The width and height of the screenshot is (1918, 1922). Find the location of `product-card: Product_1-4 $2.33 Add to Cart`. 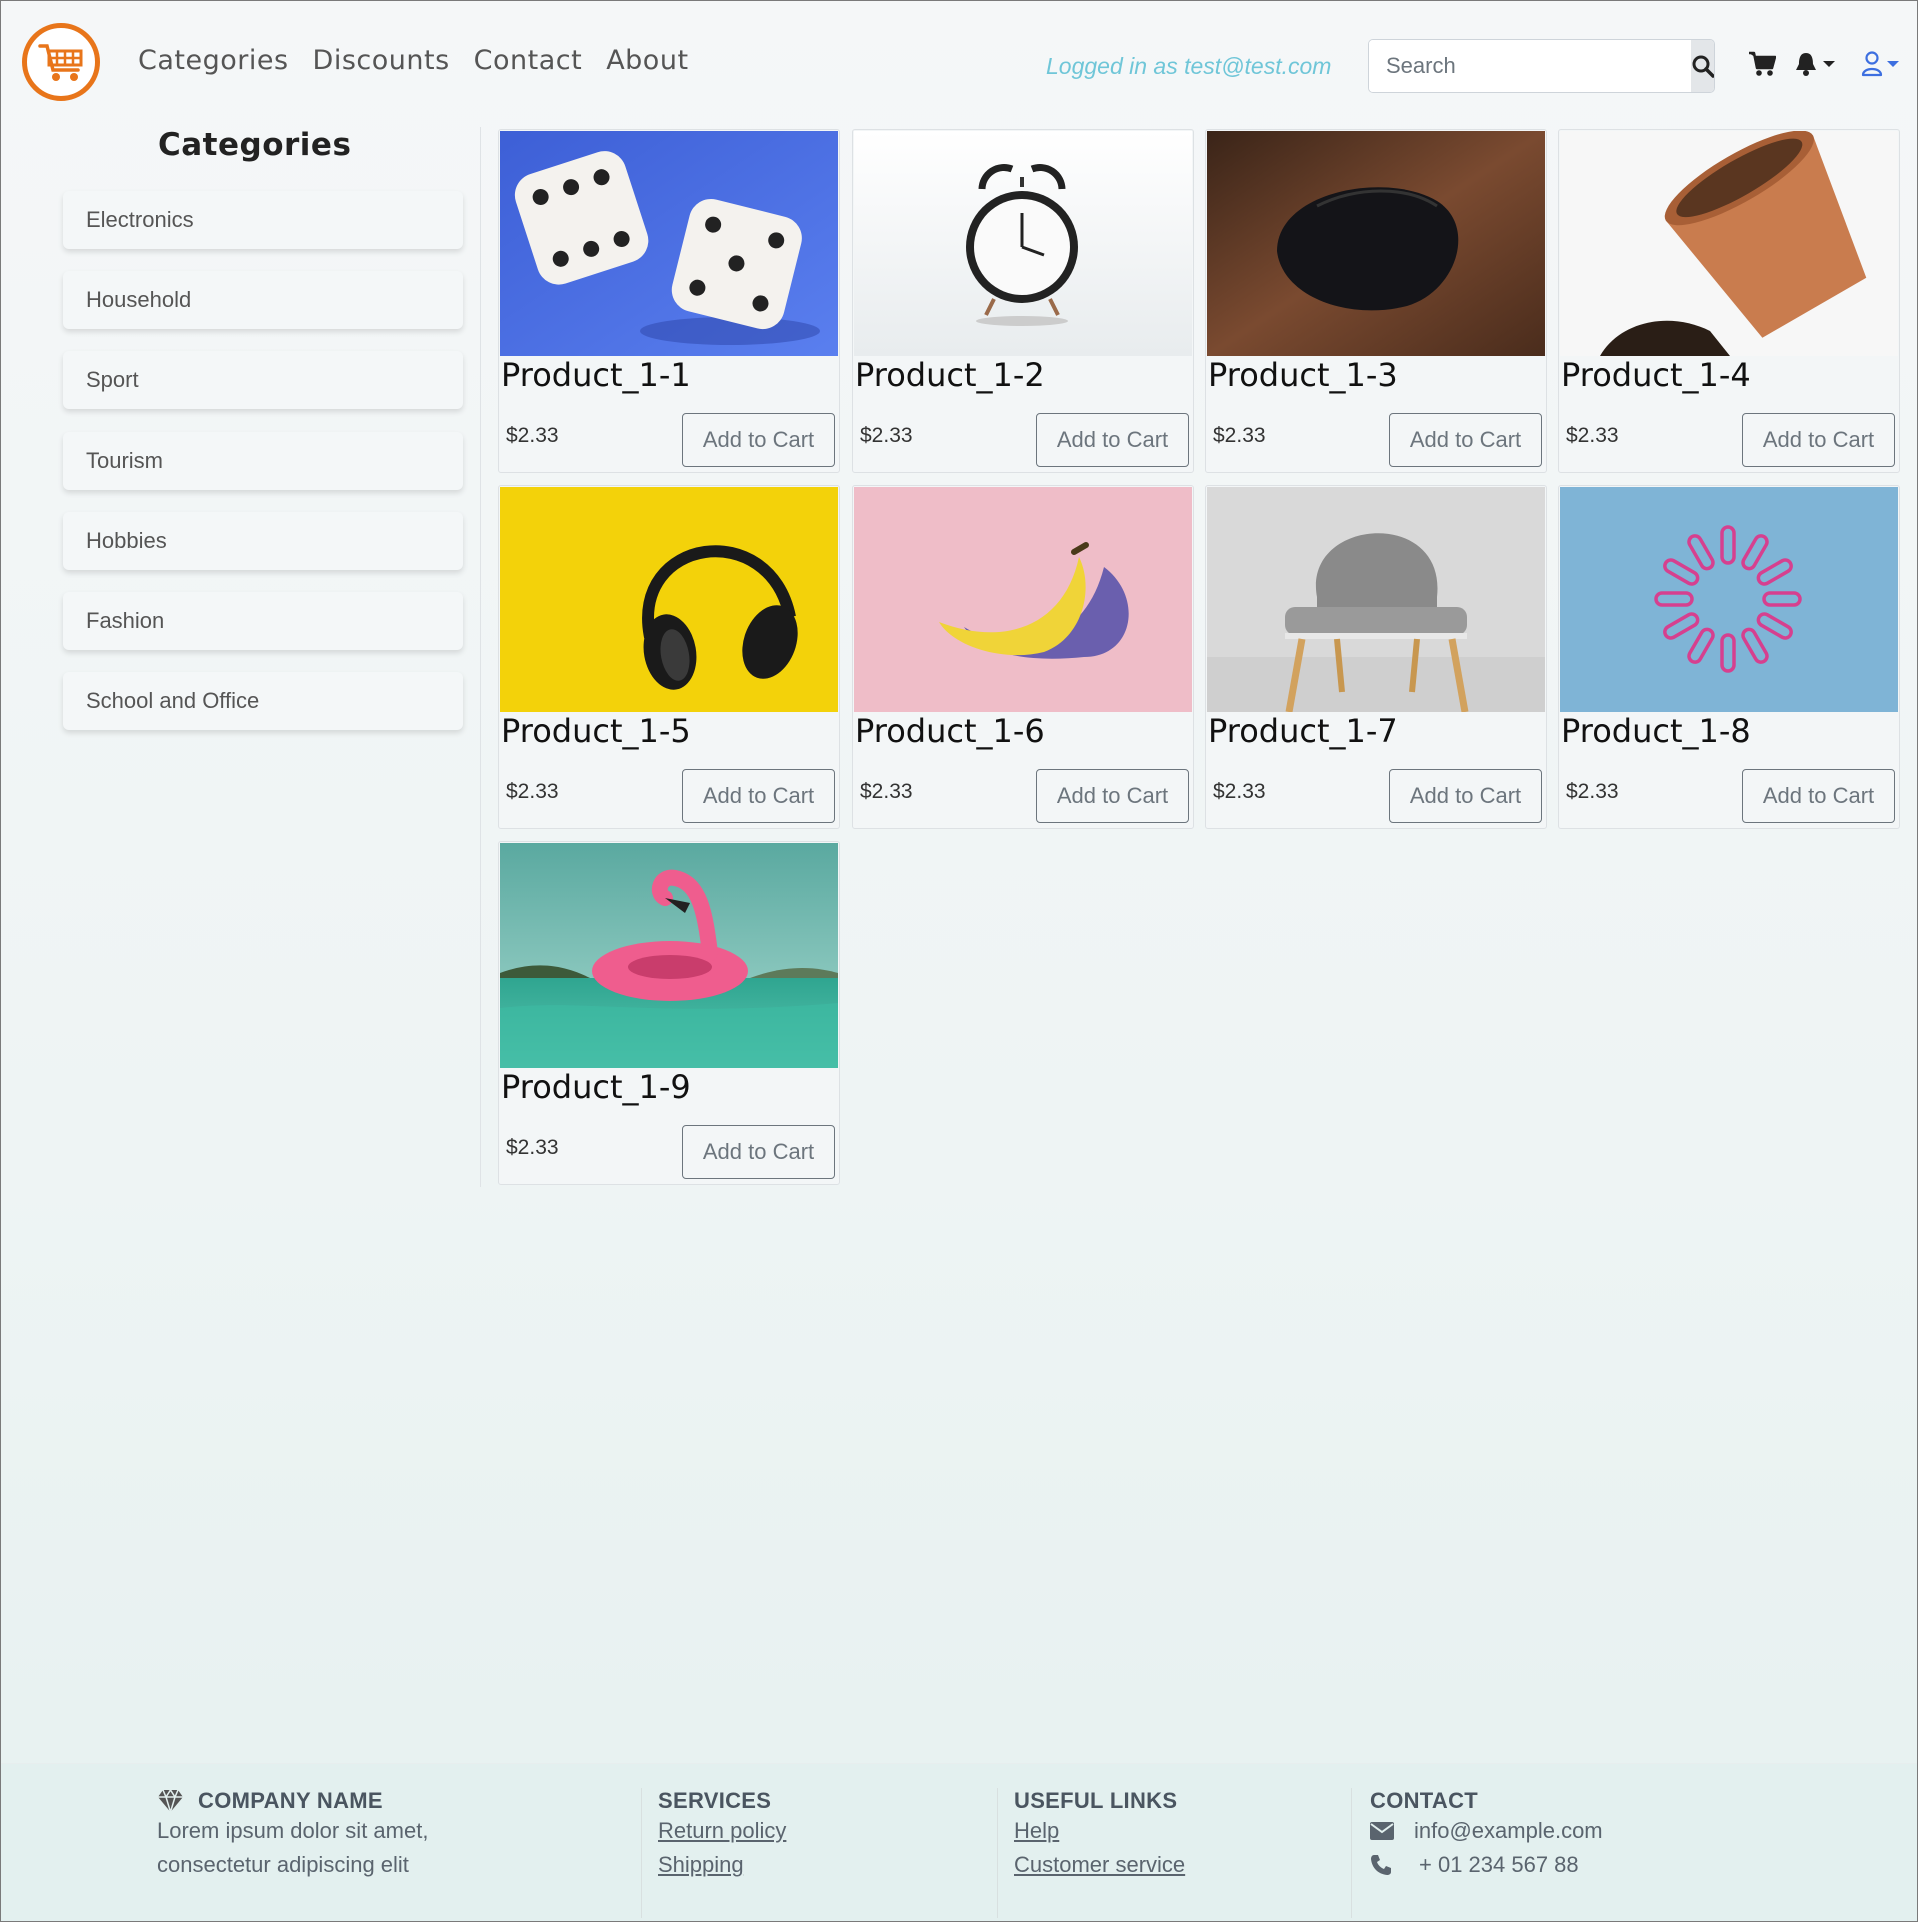

product-card: Product_1-4 $2.33 Add to Cart is located at coordinates (1729, 301).